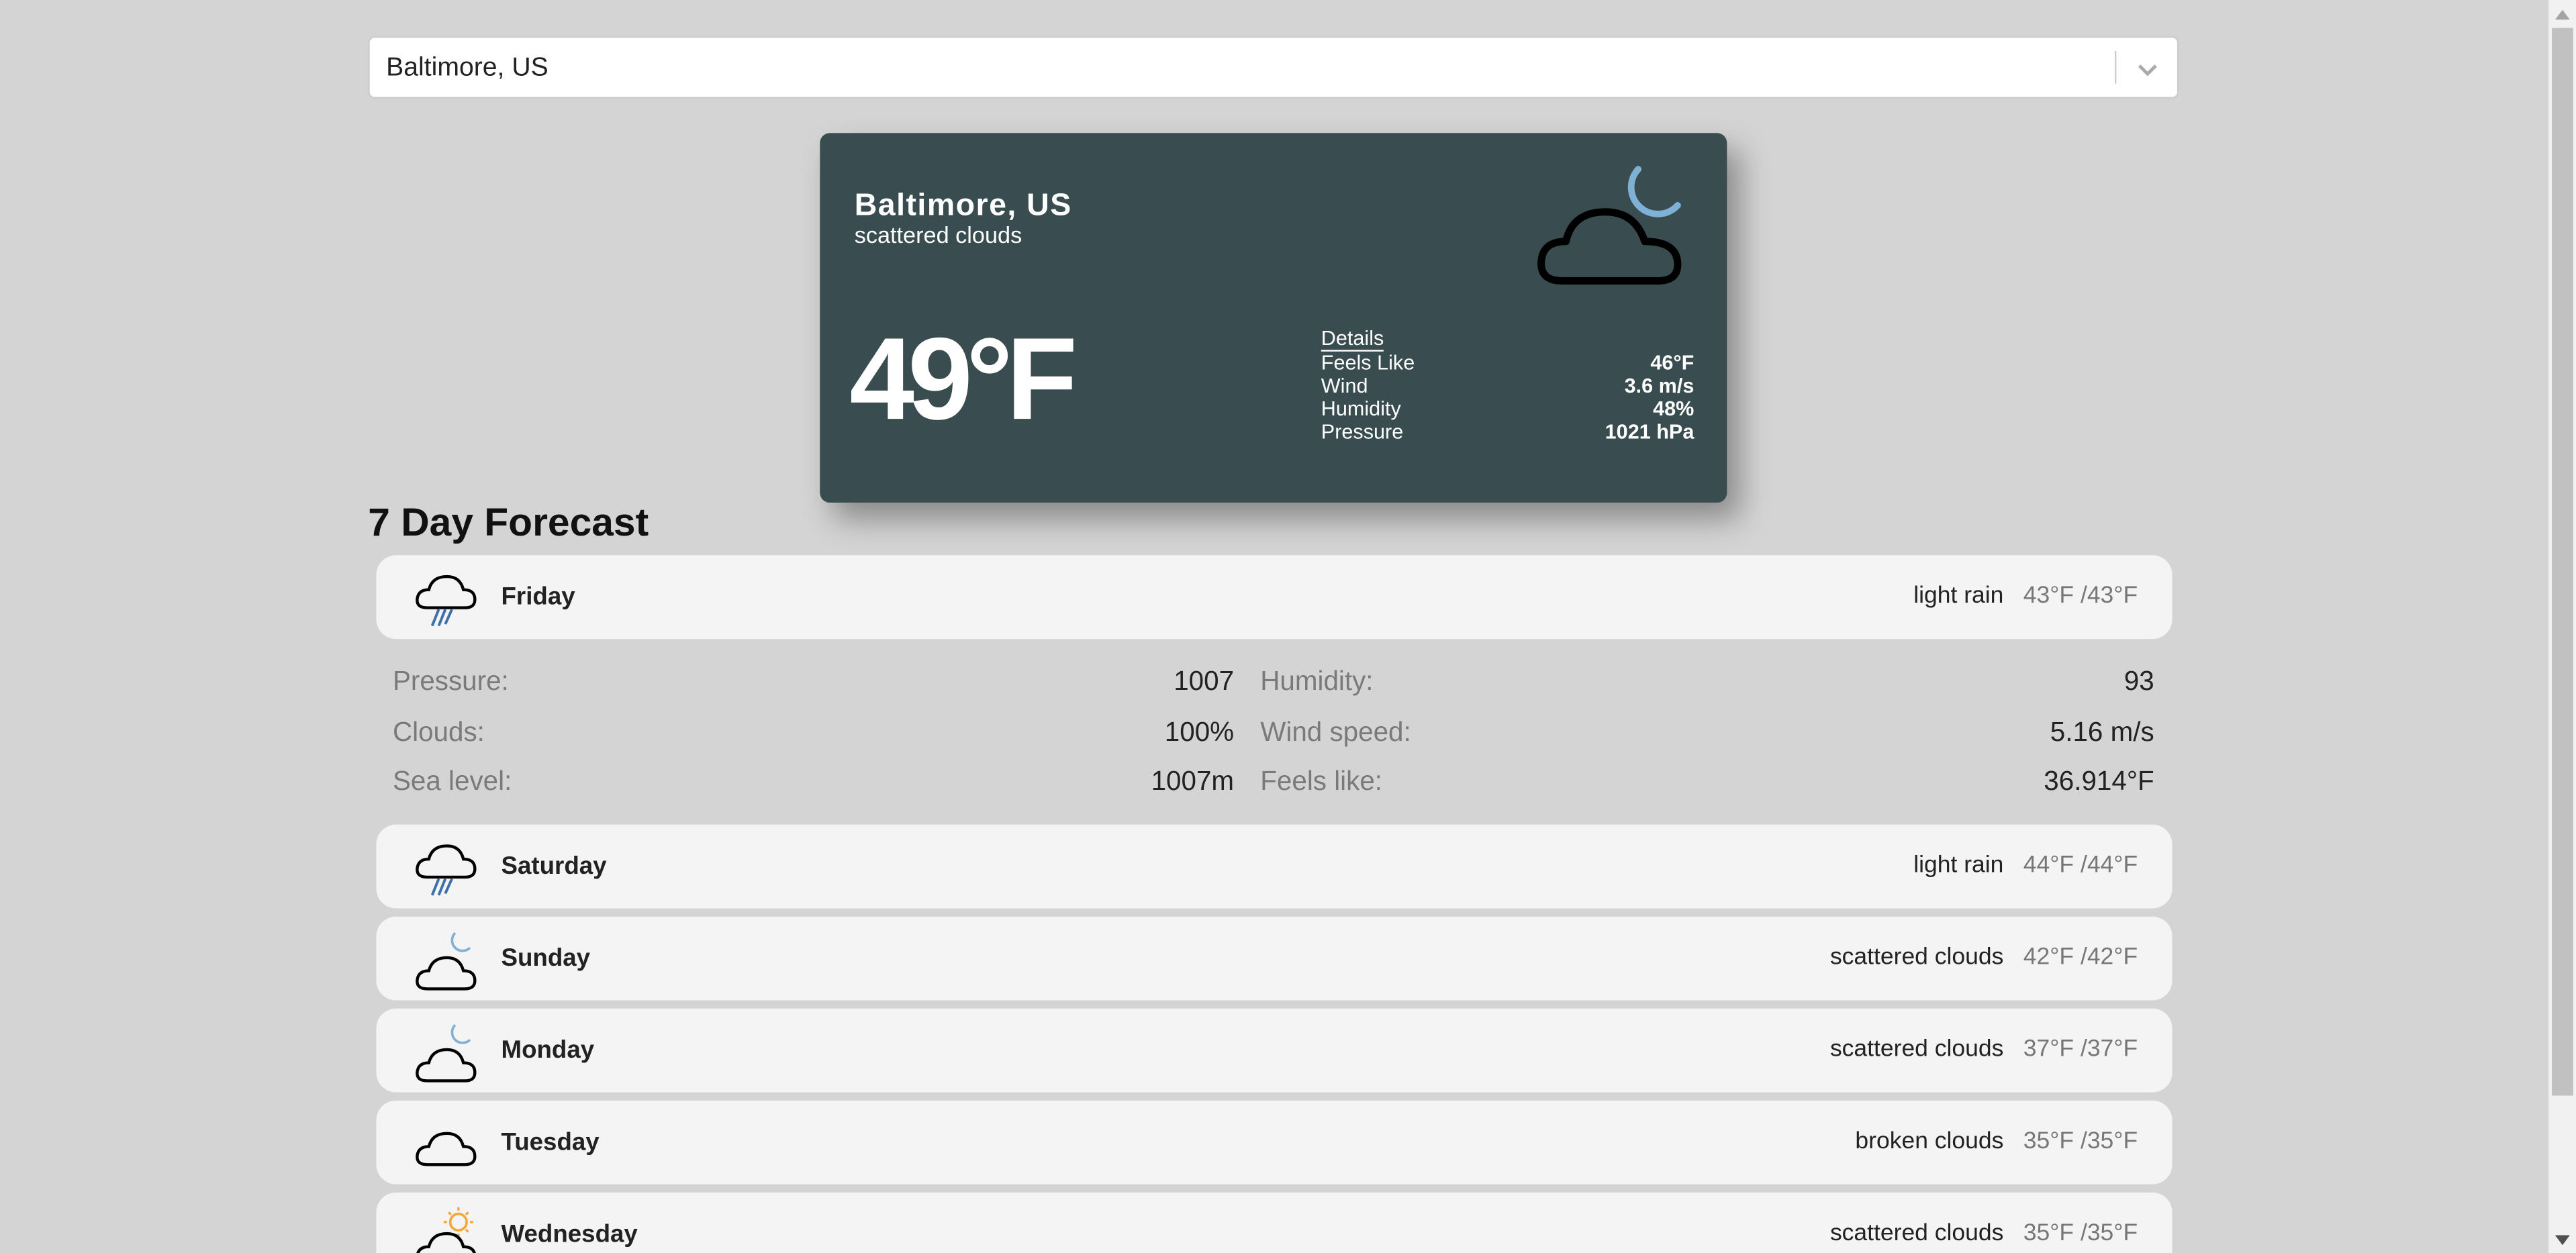 The height and width of the screenshot is (1253, 2576). Describe the element at coordinates (538, 597) in the screenshot. I see `day-name: Friday` at that location.